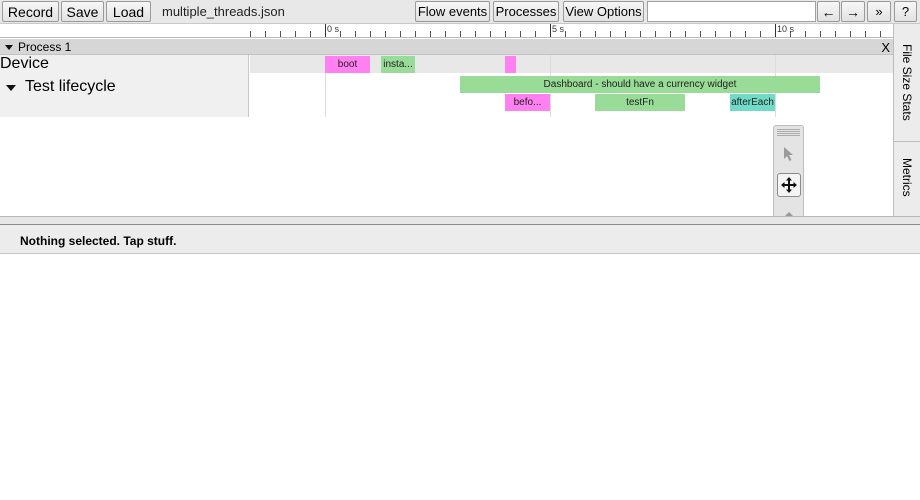  Describe the element at coordinates (98, 241) in the screenshot. I see `selection-status-text: Nothing selected. Tap stuff.` at that location.